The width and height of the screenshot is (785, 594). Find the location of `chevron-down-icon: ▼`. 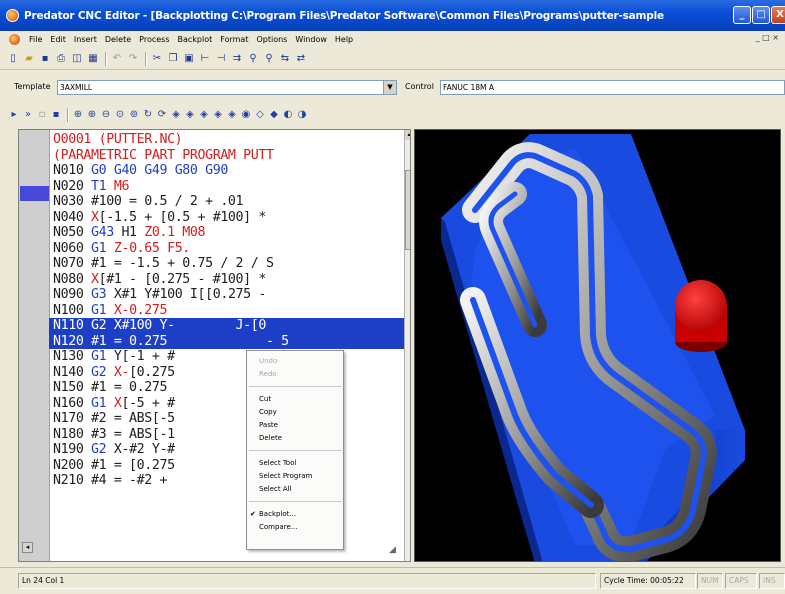

chevron-down-icon: ▼ is located at coordinates (389, 87).